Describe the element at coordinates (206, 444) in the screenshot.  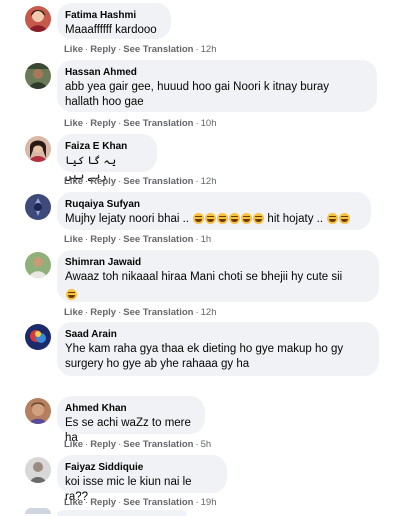
I see `timestamp: 5h` at that location.